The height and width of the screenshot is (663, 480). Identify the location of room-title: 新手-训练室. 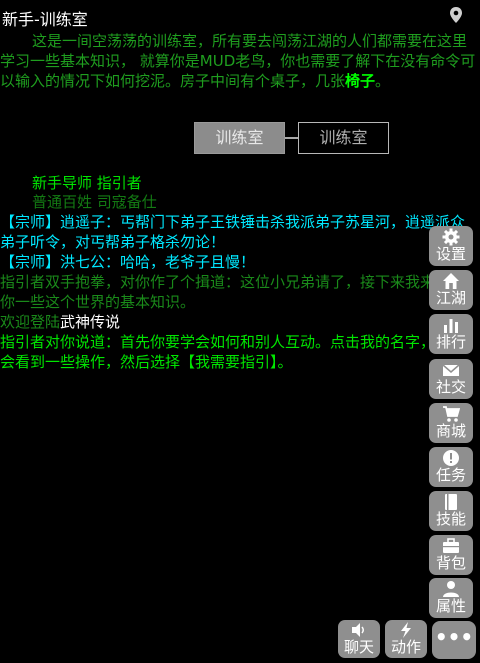
(45, 19).